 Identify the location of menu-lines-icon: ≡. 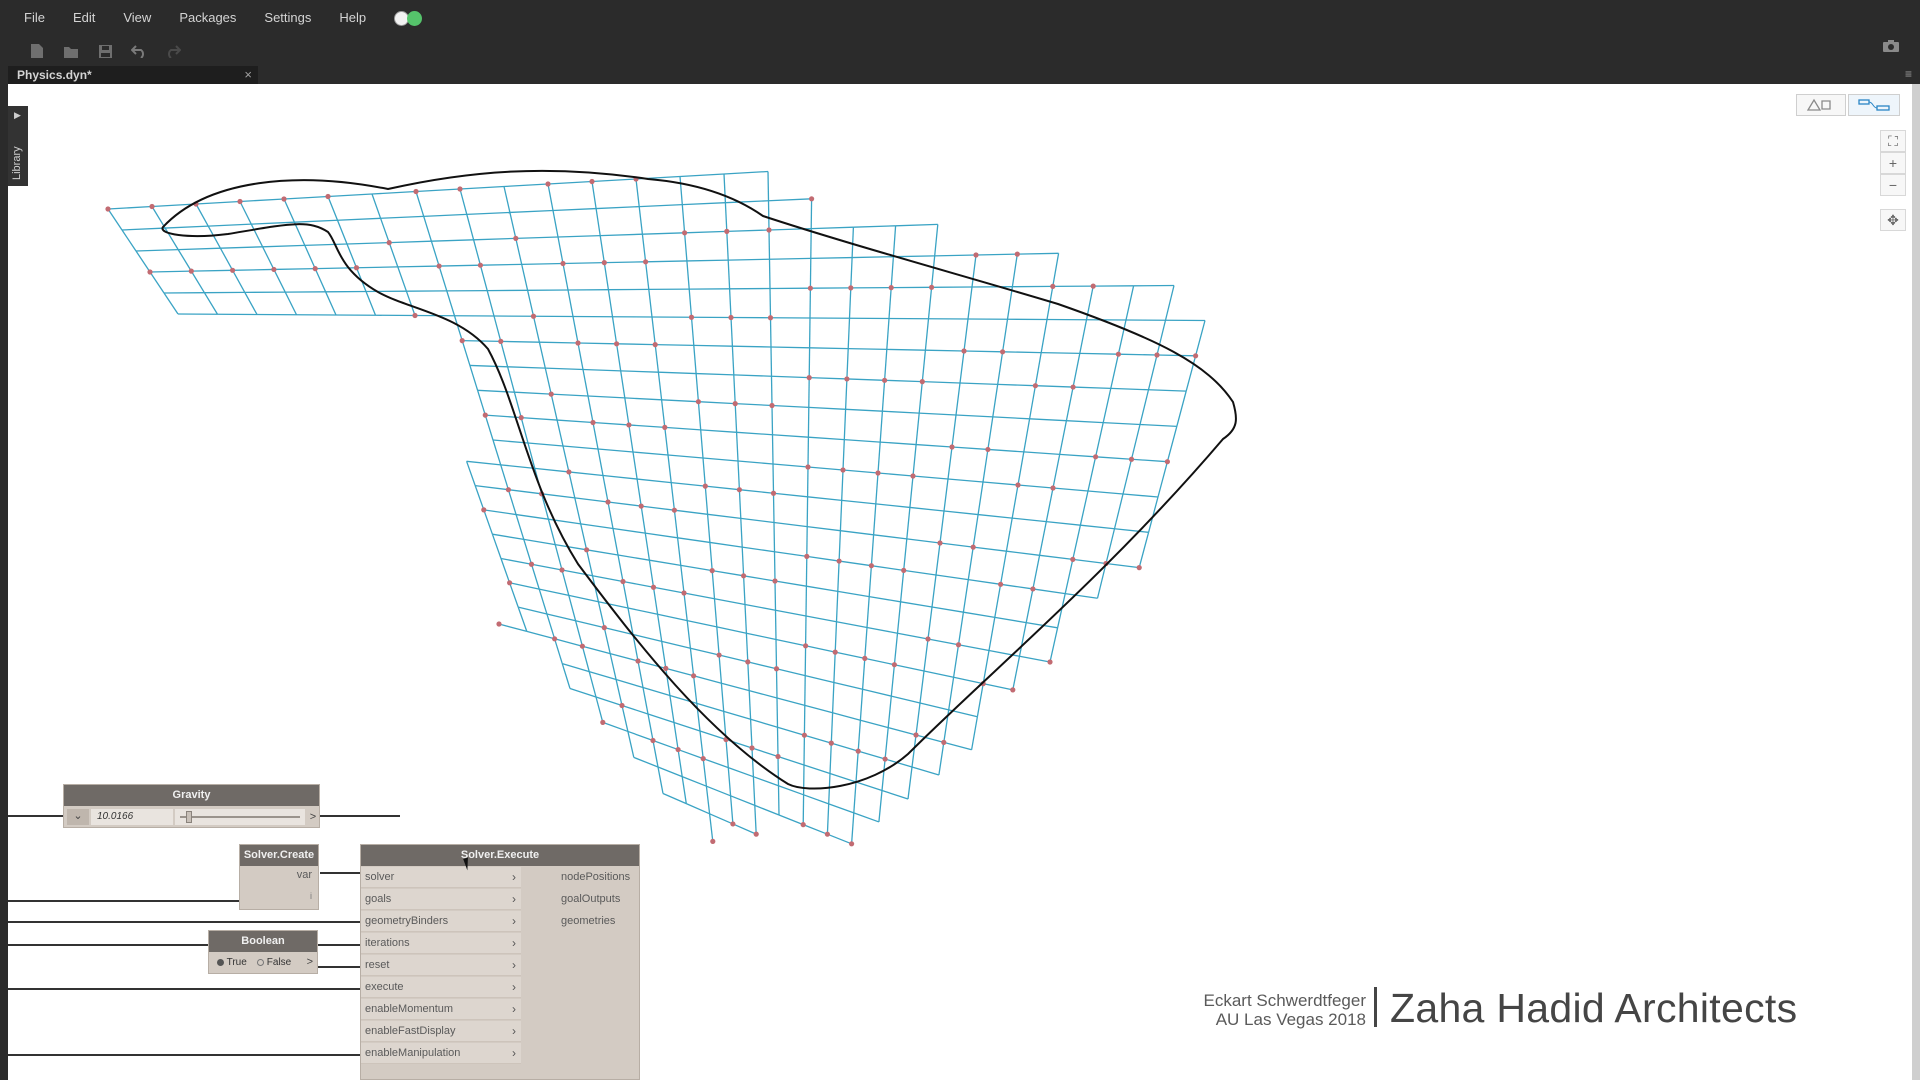
(1908, 74).